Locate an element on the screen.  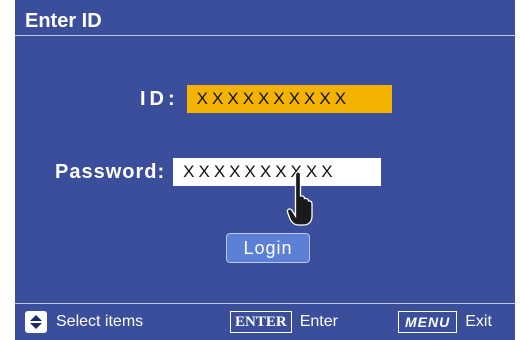
hint-enter: ENTER Enter is located at coordinates (284, 322).